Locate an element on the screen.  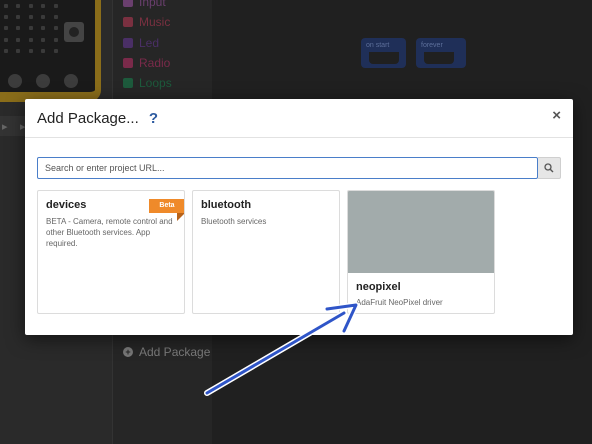
toolbox-item-label: Loops is located at coordinates (155, 83).